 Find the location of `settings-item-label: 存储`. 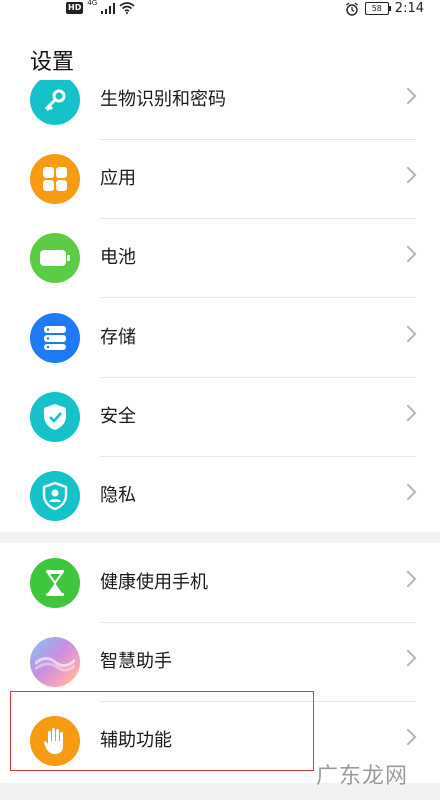

settings-item-label: 存储 is located at coordinates (118, 337).